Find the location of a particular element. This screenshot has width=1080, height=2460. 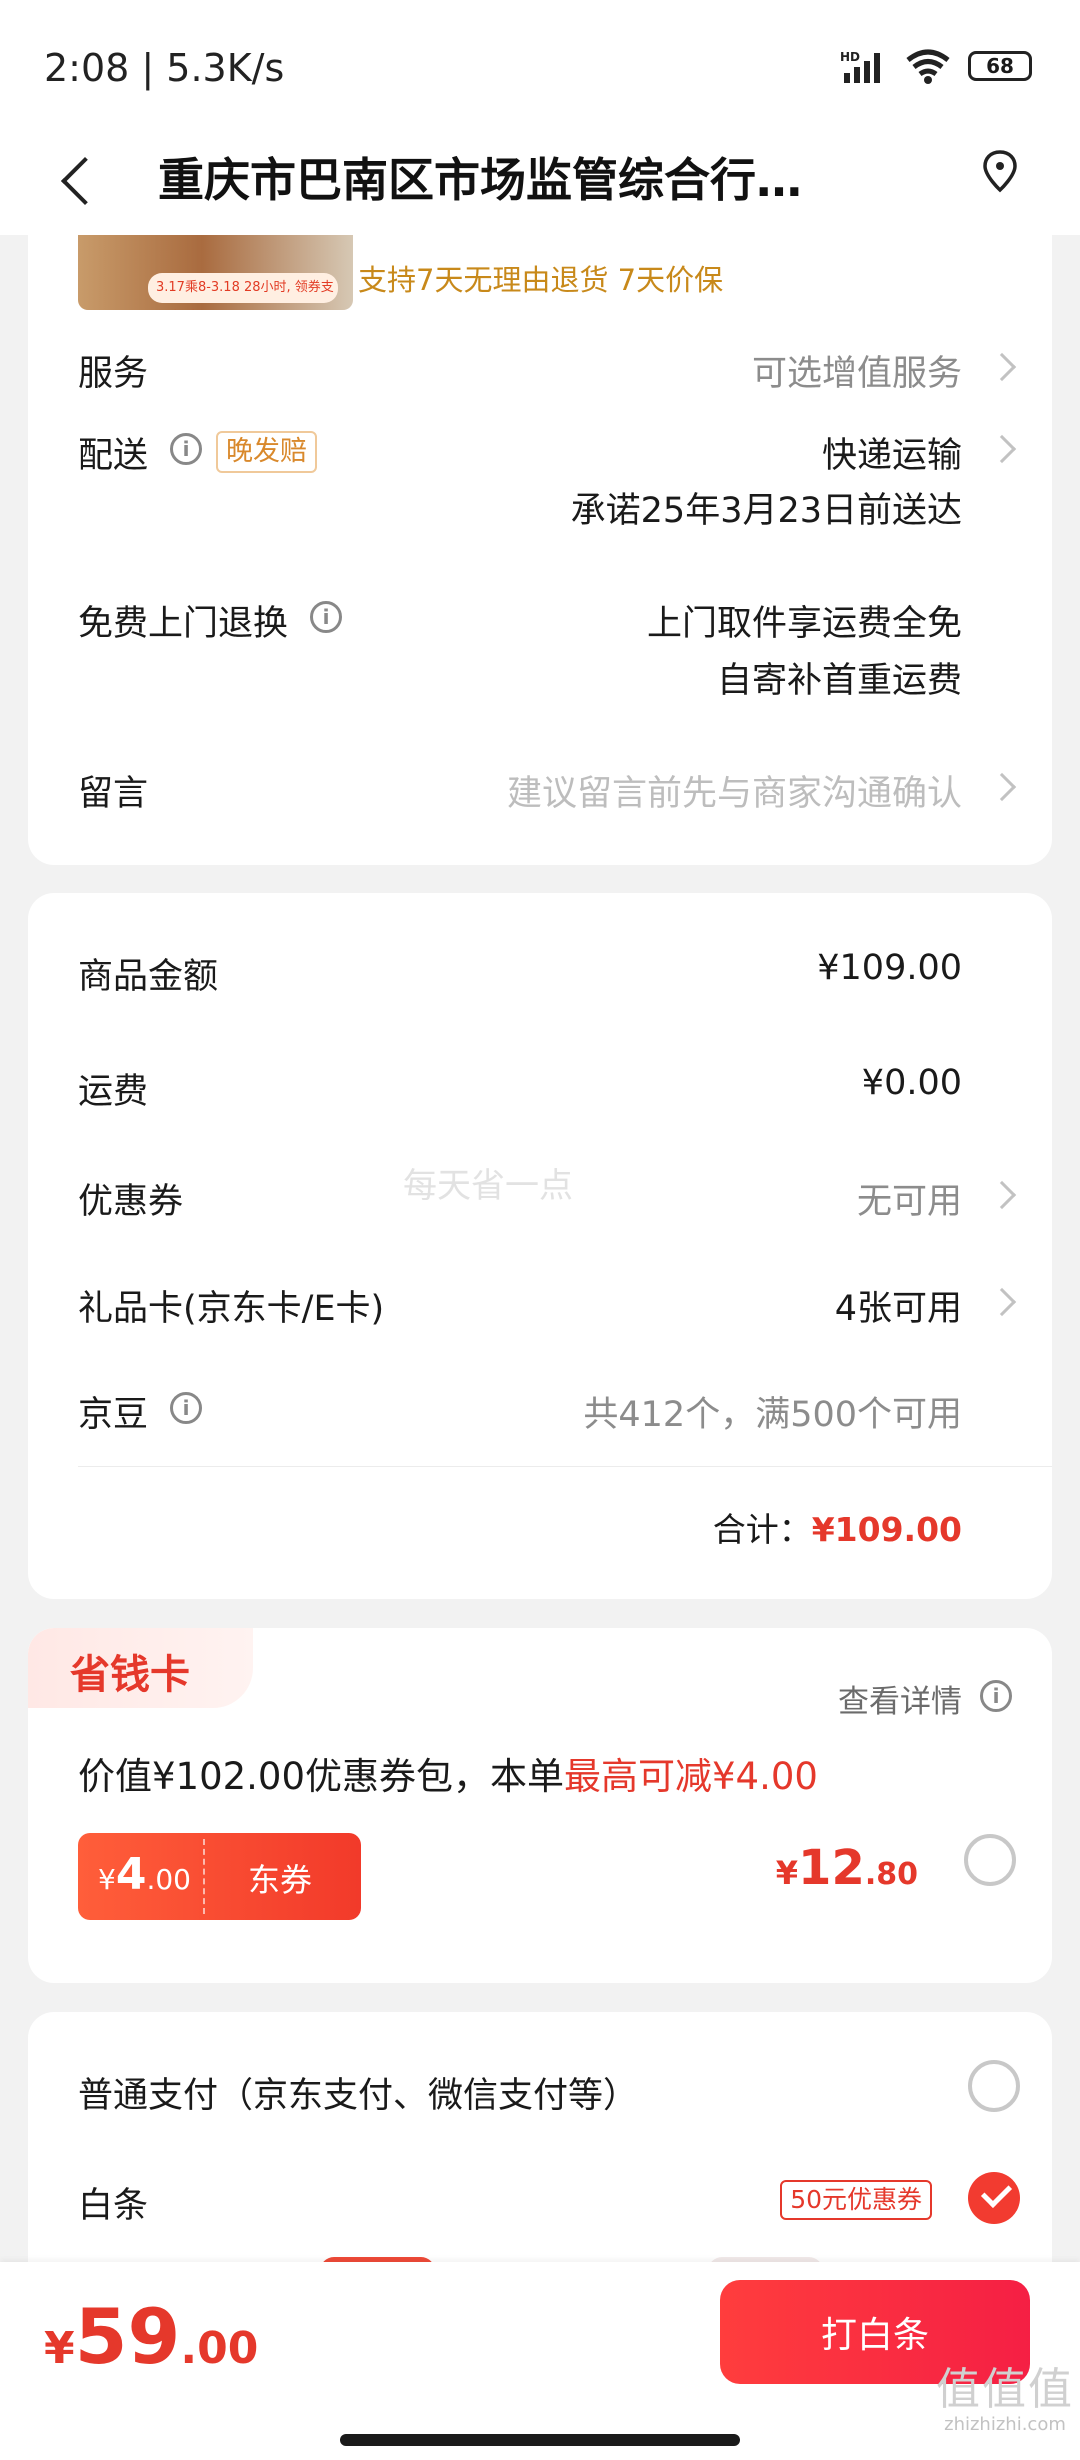

savings-desc-highlight: 最高可减¥4.00 is located at coordinates (691, 1776).